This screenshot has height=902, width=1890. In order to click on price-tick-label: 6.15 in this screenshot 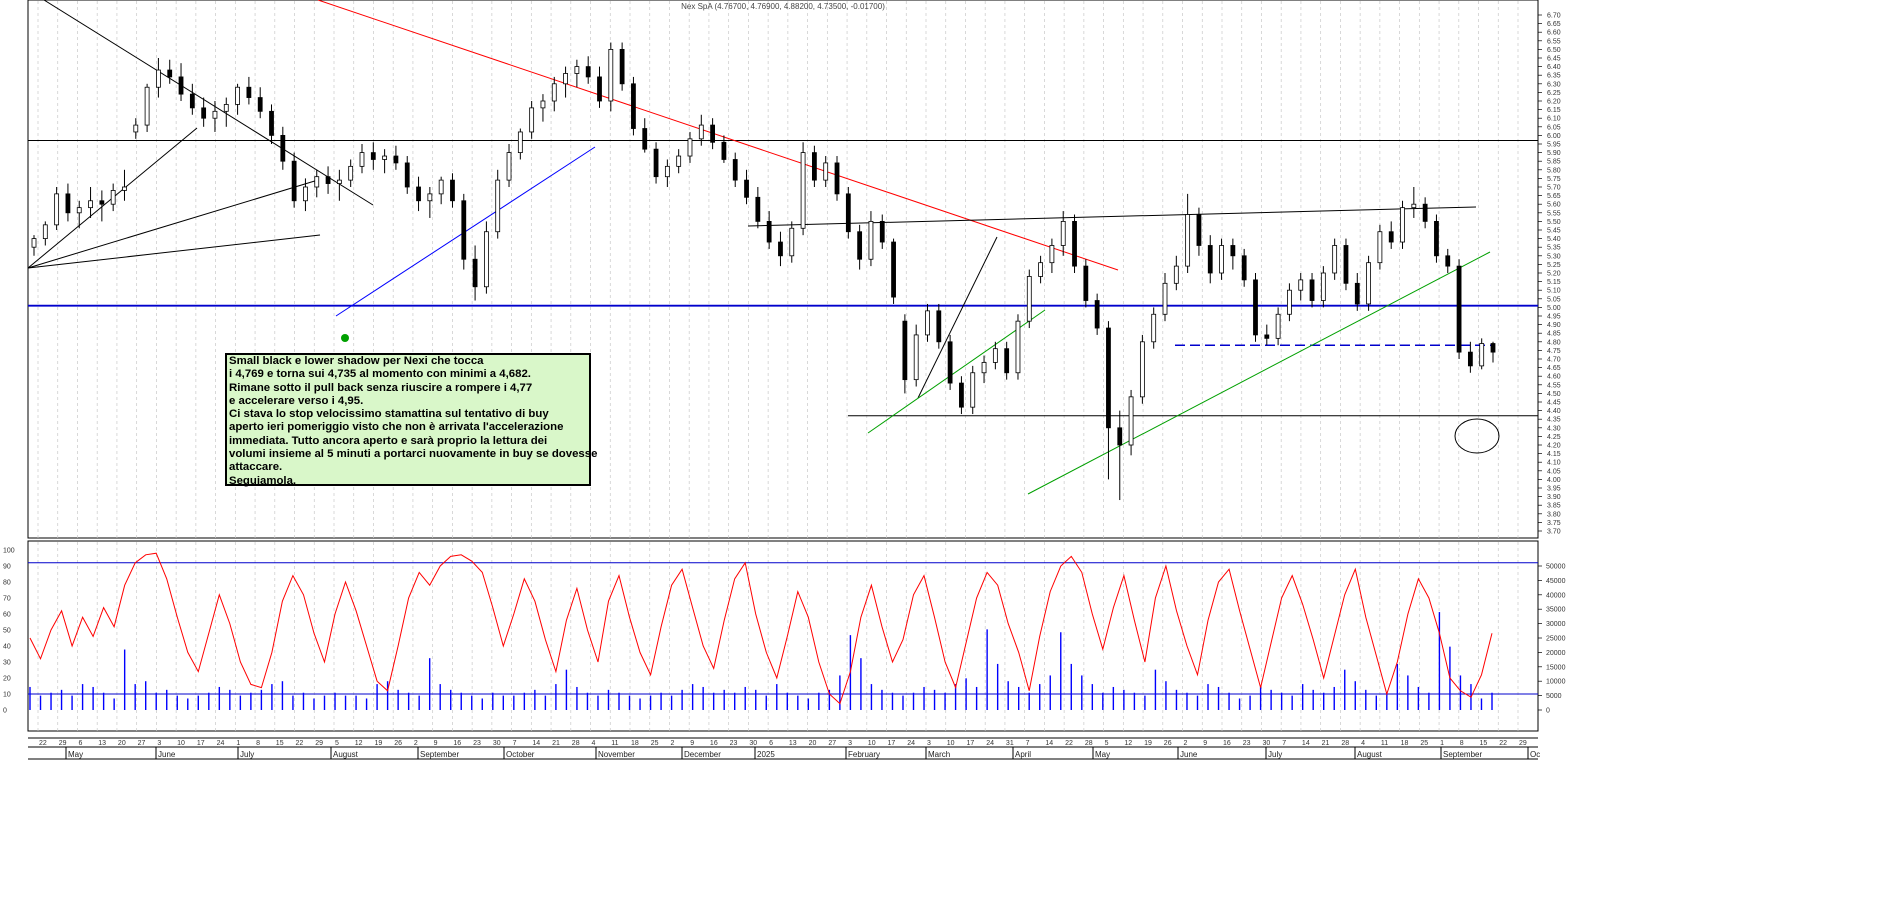, I will do `click(1554, 110)`.